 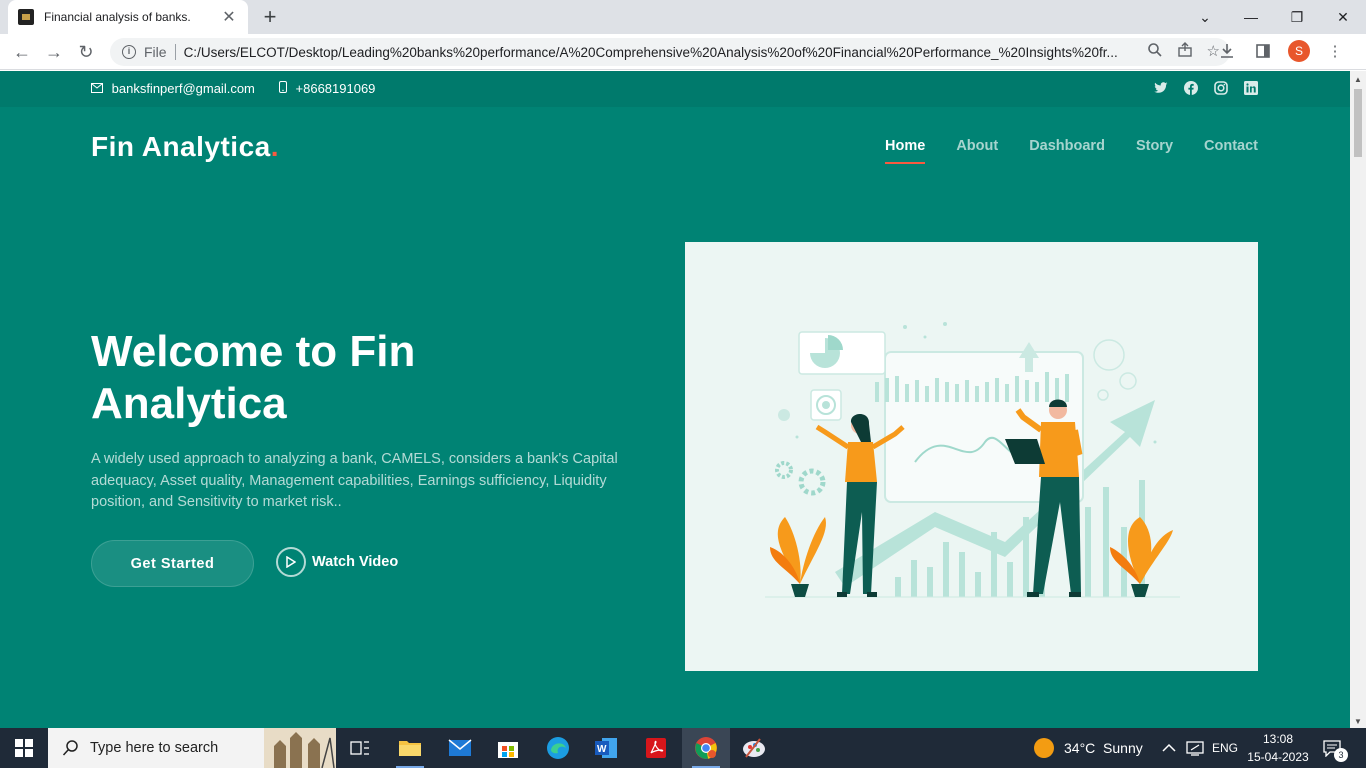 What do you see at coordinates (1205, 17) in the screenshot?
I see `tab-search-icon: ⌄` at bounding box center [1205, 17].